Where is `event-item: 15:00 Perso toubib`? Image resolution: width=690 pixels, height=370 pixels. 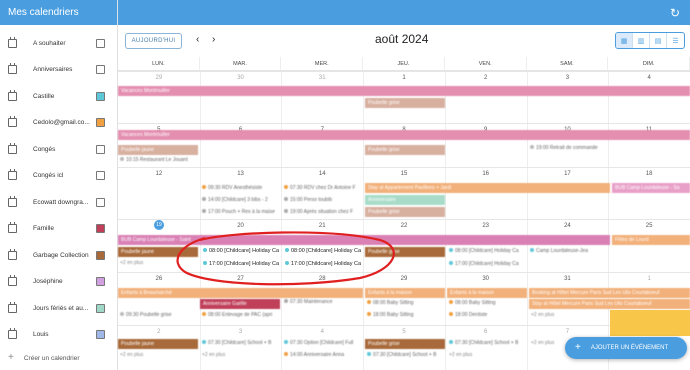 event-item: 15:00 Perso toubib is located at coordinates (308, 200).